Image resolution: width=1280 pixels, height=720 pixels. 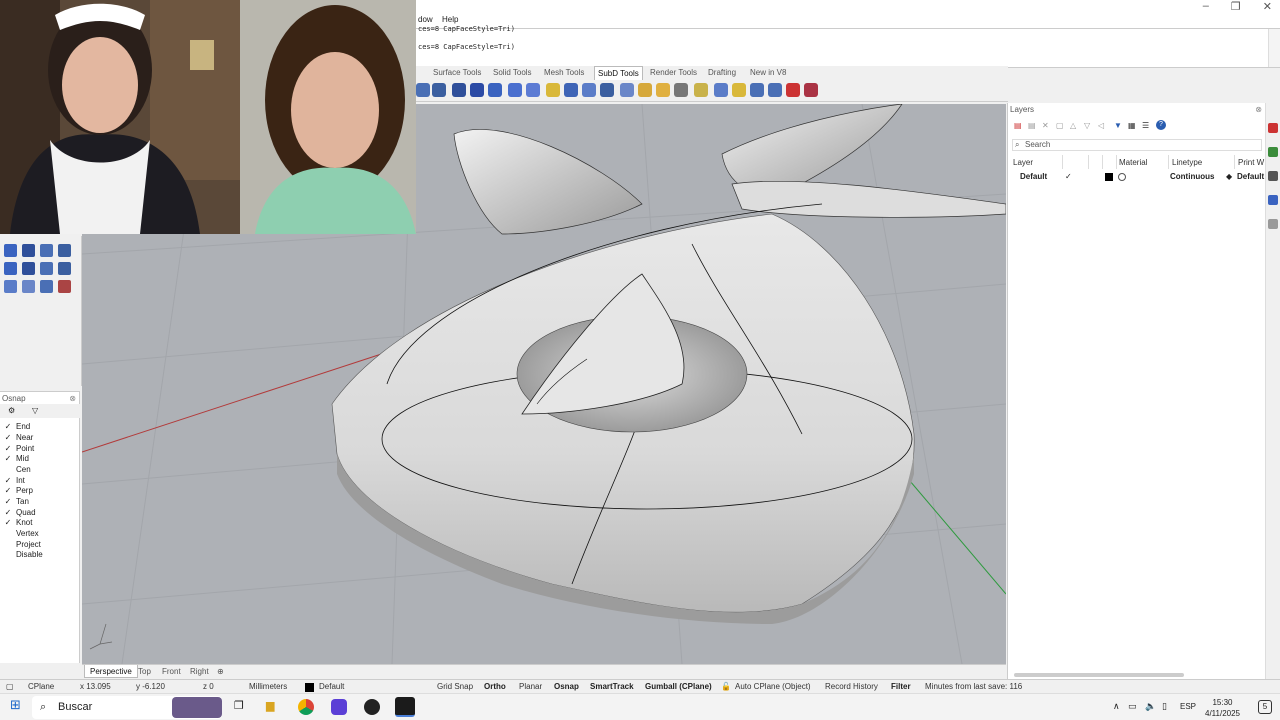 What do you see at coordinates (811, 90) in the screenshot?
I see `subd-symmetry-icon` at bounding box center [811, 90].